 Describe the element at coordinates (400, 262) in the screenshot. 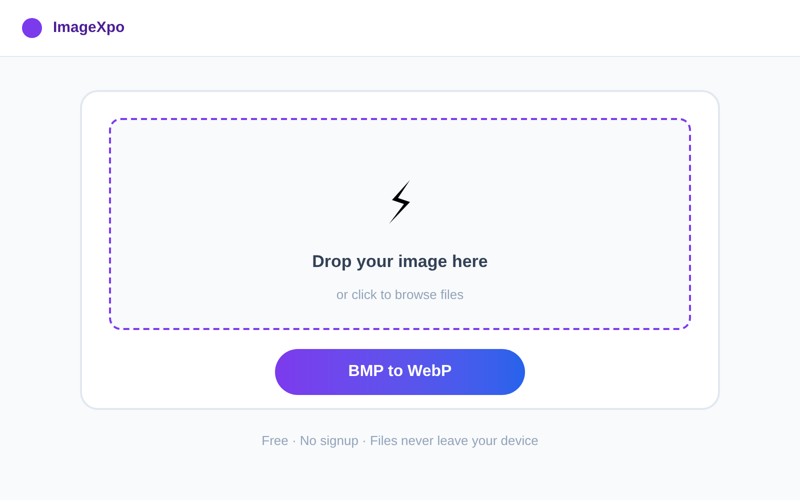

I see `drop-title: Drop your image here` at that location.